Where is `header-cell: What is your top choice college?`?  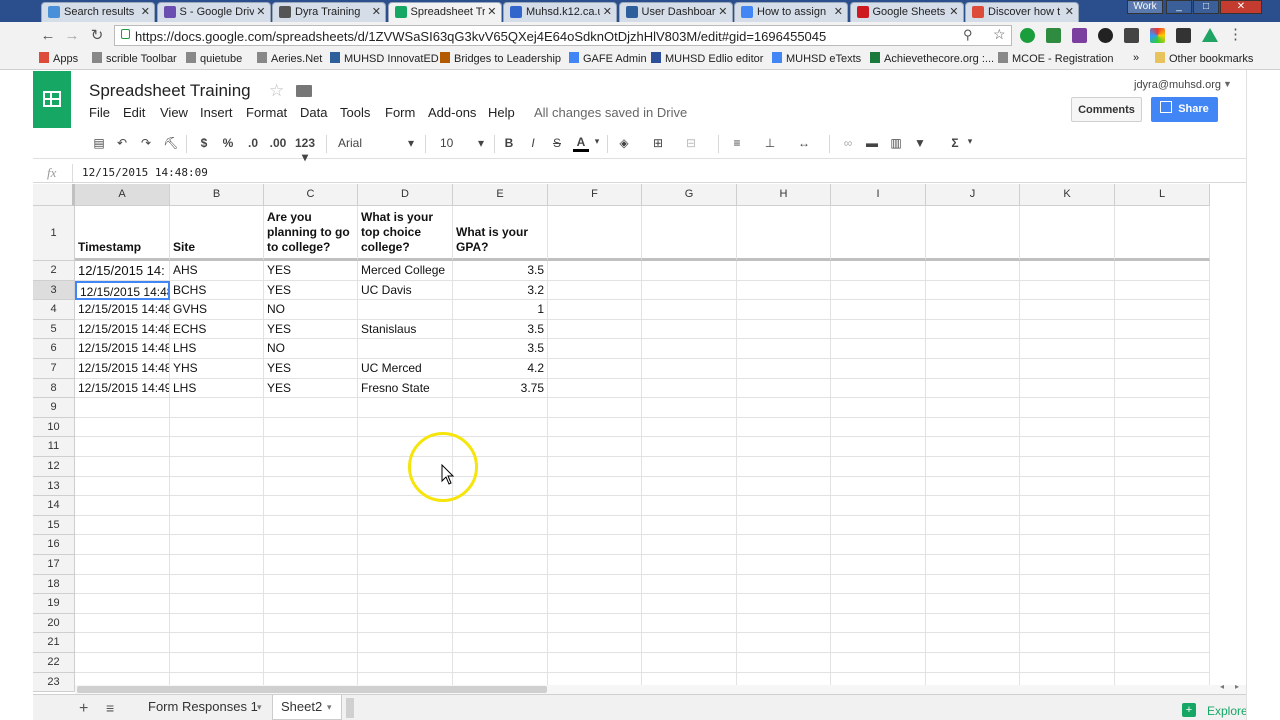 header-cell: What is your top choice college? is located at coordinates (405, 233).